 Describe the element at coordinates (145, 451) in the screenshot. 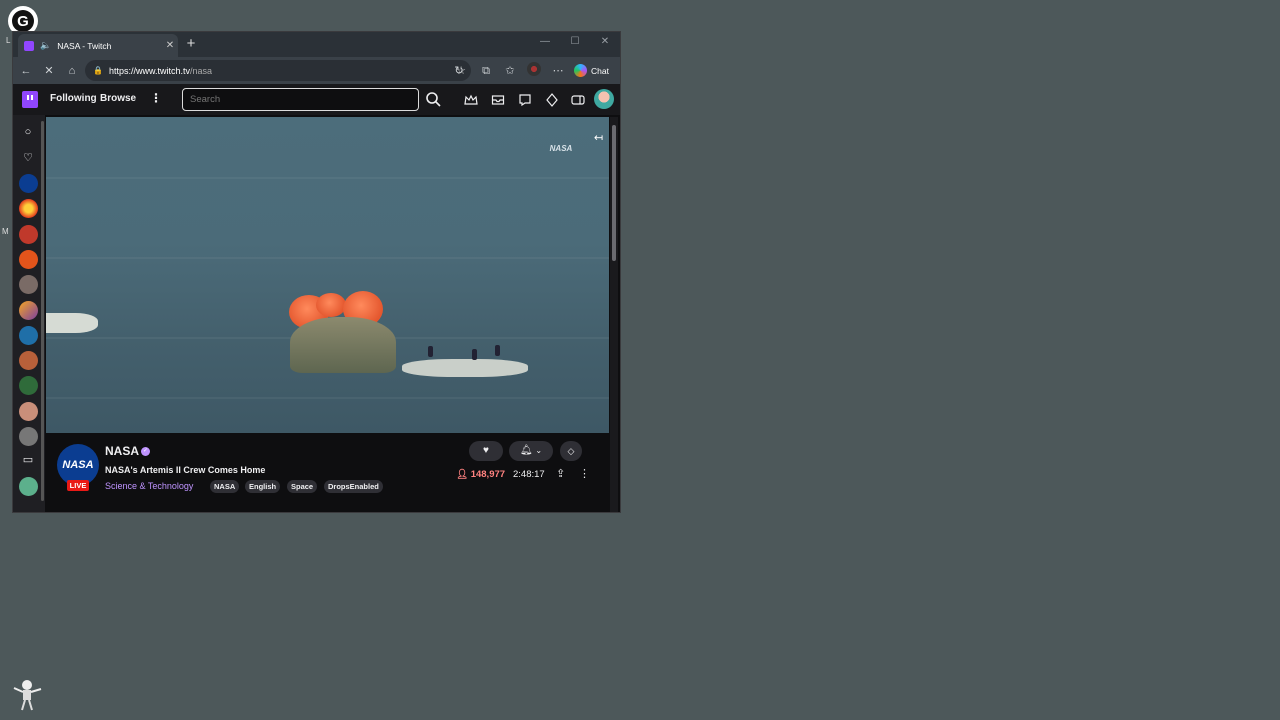

I see `verified-badge-icon: ✓` at that location.